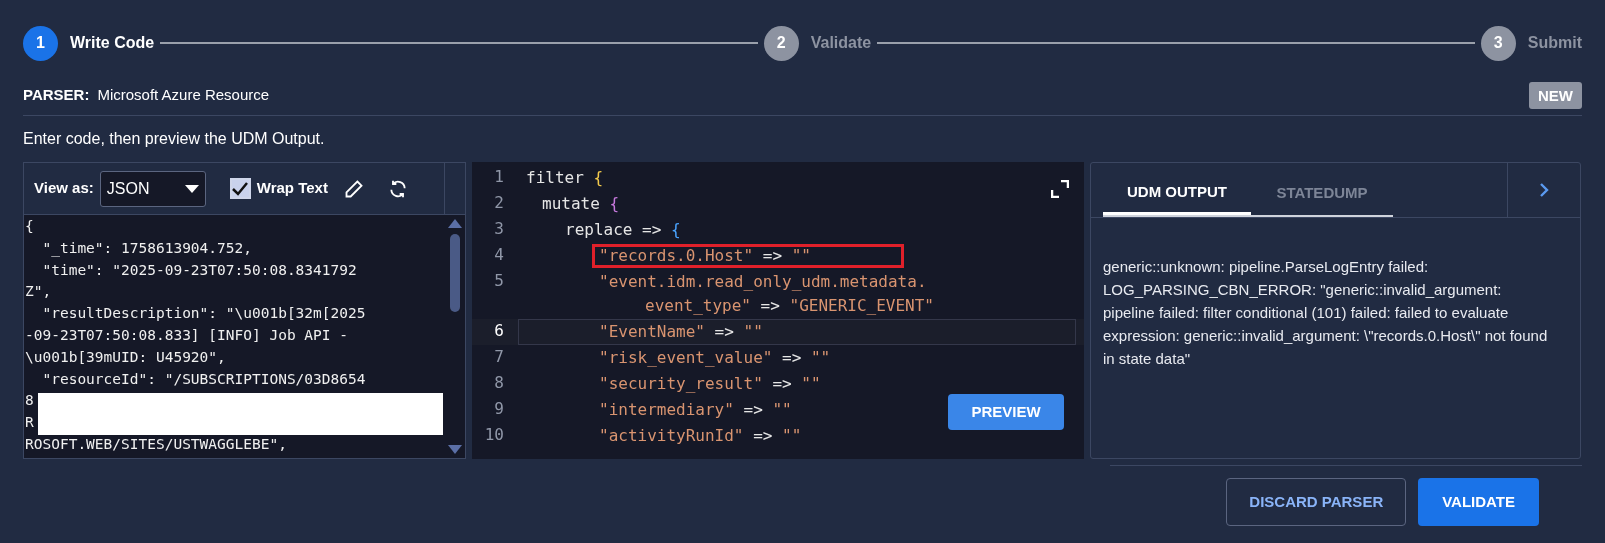  What do you see at coordinates (695, 410) in the screenshot?
I see `code-line: "intermediary" => ""` at bounding box center [695, 410].